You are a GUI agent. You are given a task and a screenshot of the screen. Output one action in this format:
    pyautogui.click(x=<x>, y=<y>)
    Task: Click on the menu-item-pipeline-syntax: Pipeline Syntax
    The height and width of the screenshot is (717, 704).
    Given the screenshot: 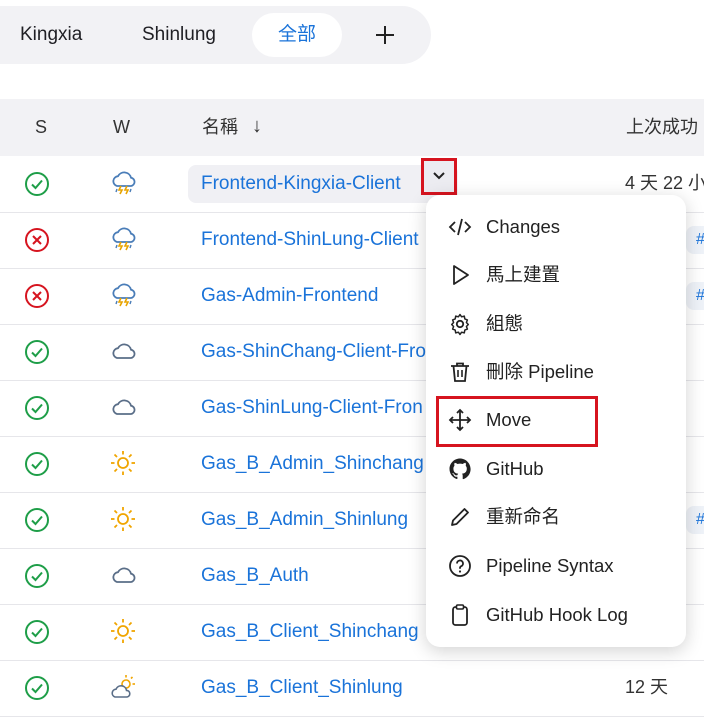 What is the action you would take?
    pyautogui.click(x=556, y=566)
    